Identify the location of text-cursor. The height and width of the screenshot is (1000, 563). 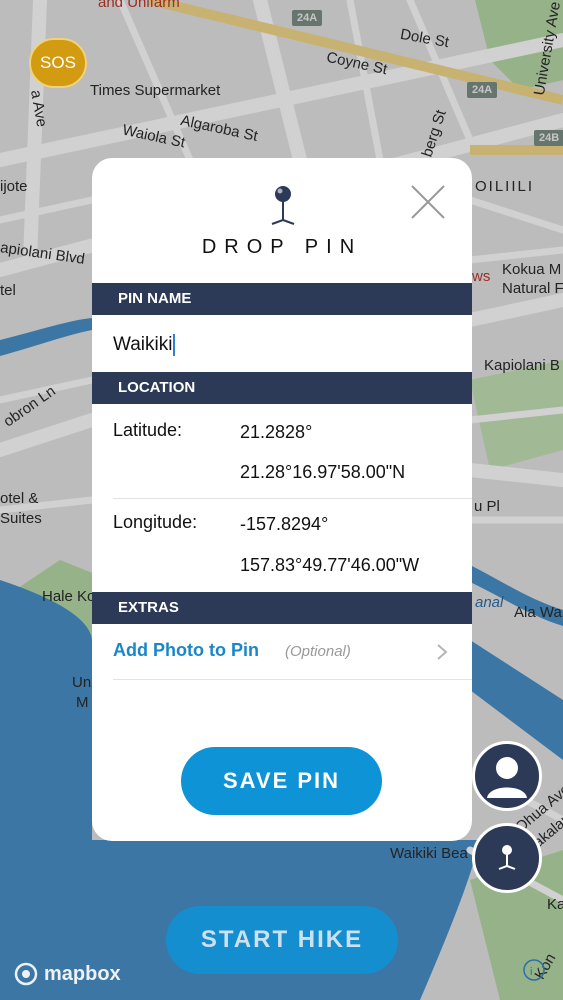
(174, 345).